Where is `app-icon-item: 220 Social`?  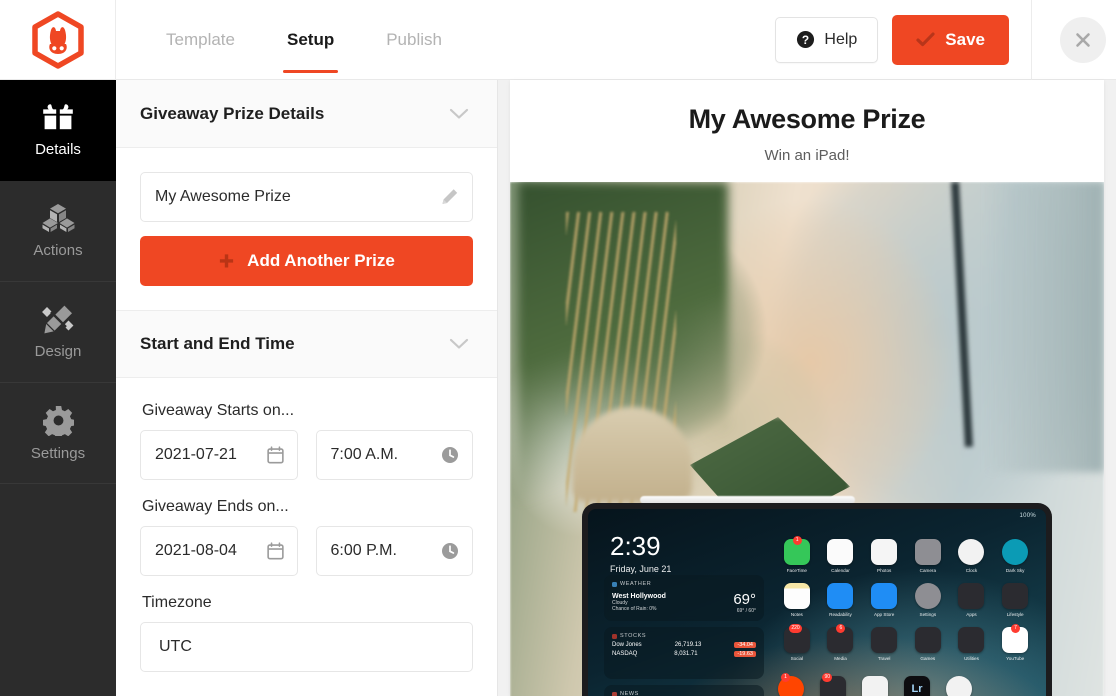
app-icon-item: 220 Social is located at coordinates (797, 642).